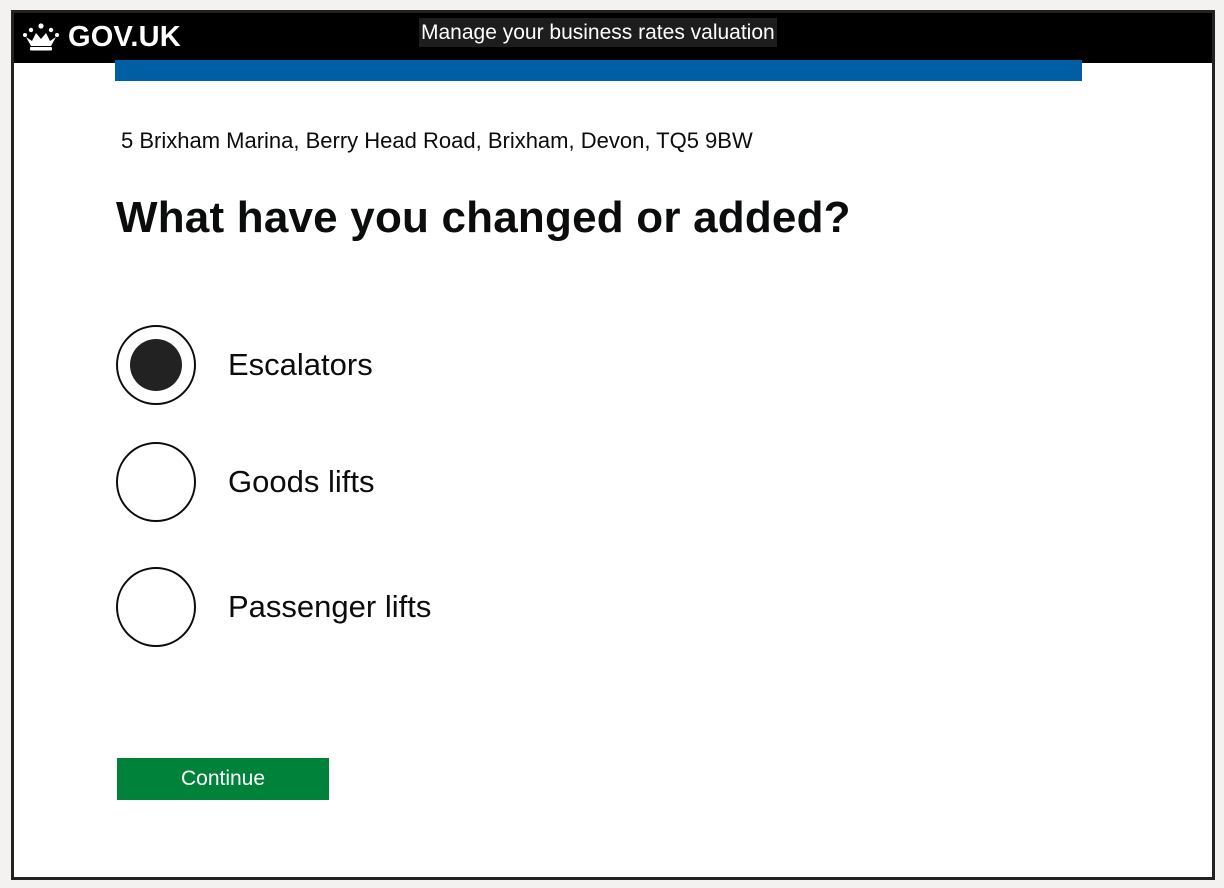 Image resolution: width=1224 pixels, height=888 pixels. I want to click on logo-text: GOV.UK, so click(124, 36).